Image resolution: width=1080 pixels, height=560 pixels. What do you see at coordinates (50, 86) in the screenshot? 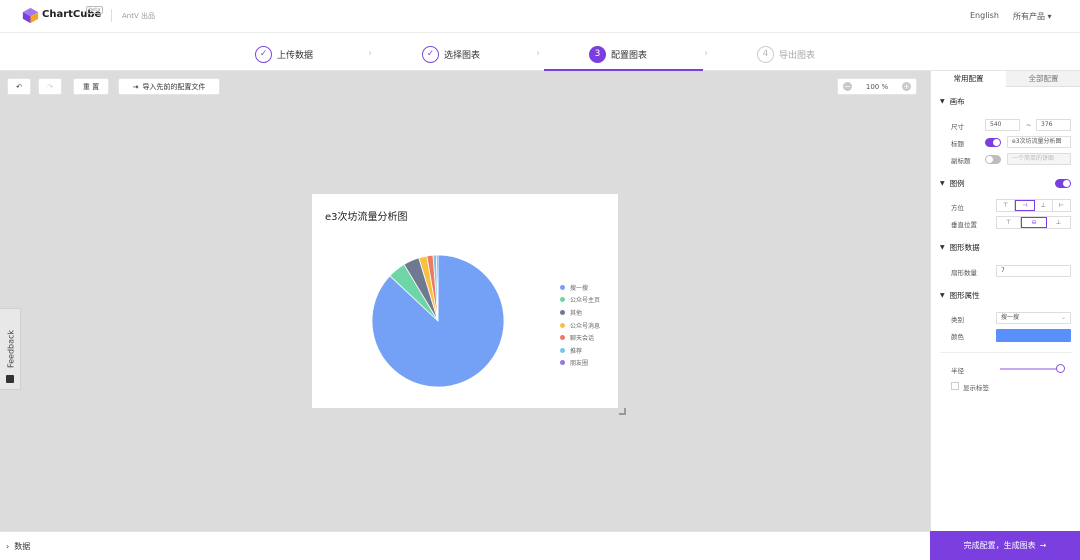
I see `redo-button: ↷` at bounding box center [50, 86].